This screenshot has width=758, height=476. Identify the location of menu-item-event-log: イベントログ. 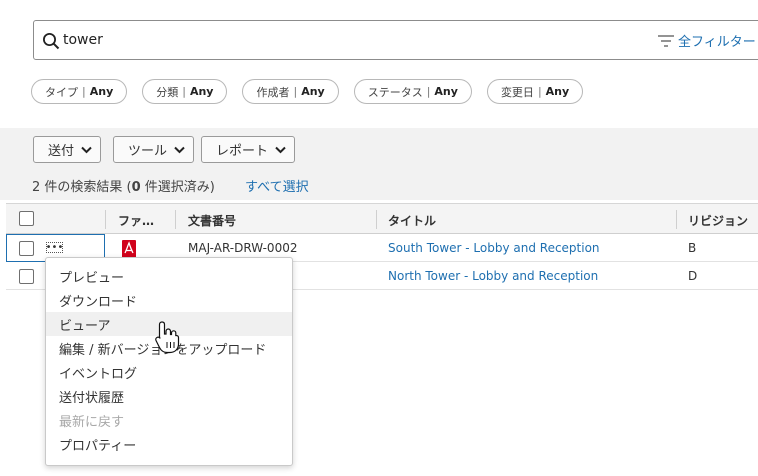
(169, 372).